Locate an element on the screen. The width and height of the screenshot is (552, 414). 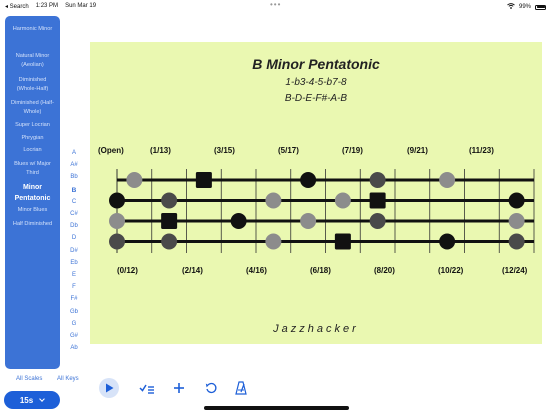
key-item: D is located at coordinates (74, 238).